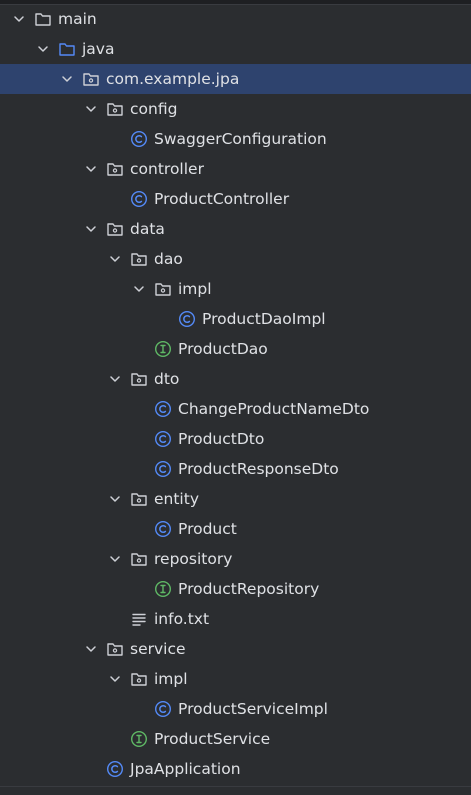 The height and width of the screenshot is (795, 471). What do you see at coordinates (235, 49) in the screenshot?
I see `tree-item-java: java` at bounding box center [235, 49].